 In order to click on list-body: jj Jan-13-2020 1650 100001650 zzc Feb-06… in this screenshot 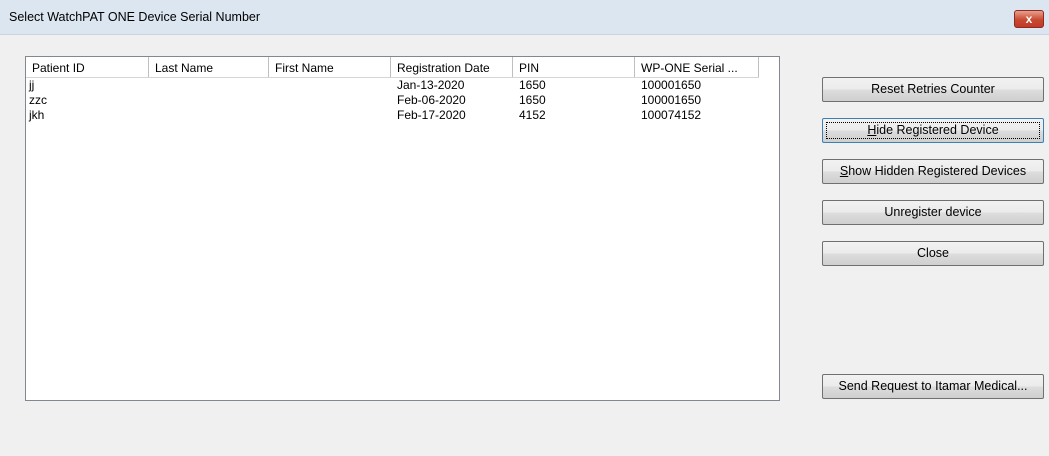, I will do `click(402, 100)`.